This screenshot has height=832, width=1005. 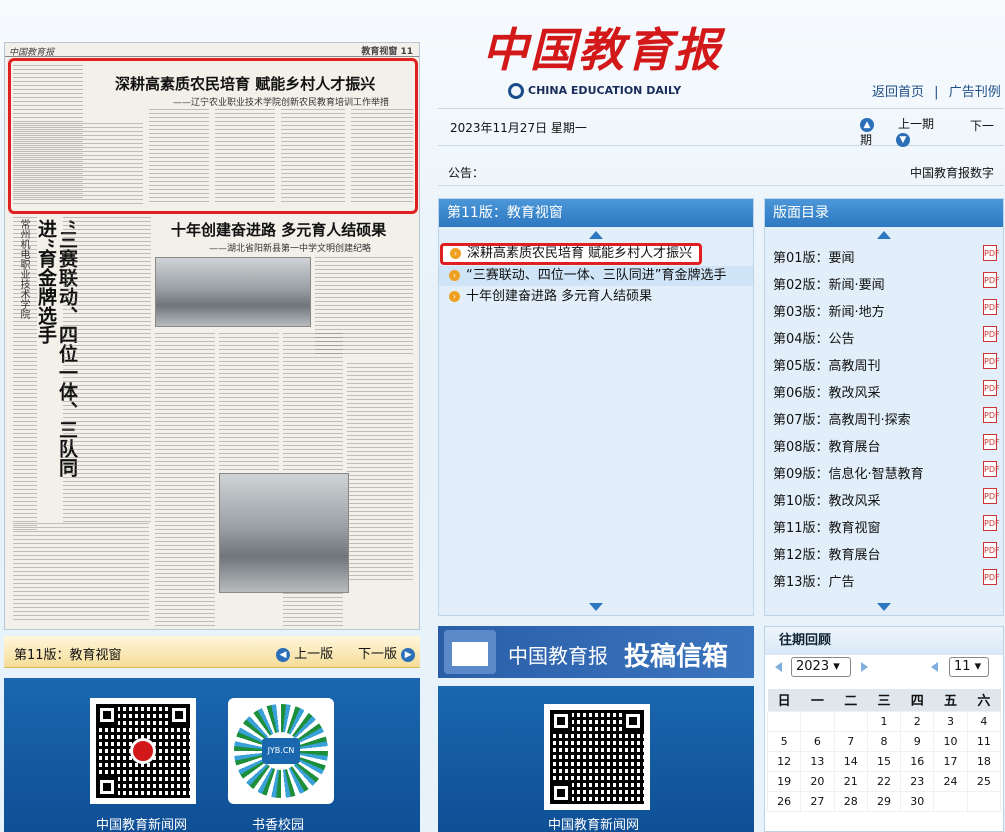 What do you see at coordinates (602, 47) in the screenshot?
I see `brand-logo-title: 中国教育报` at bounding box center [602, 47].